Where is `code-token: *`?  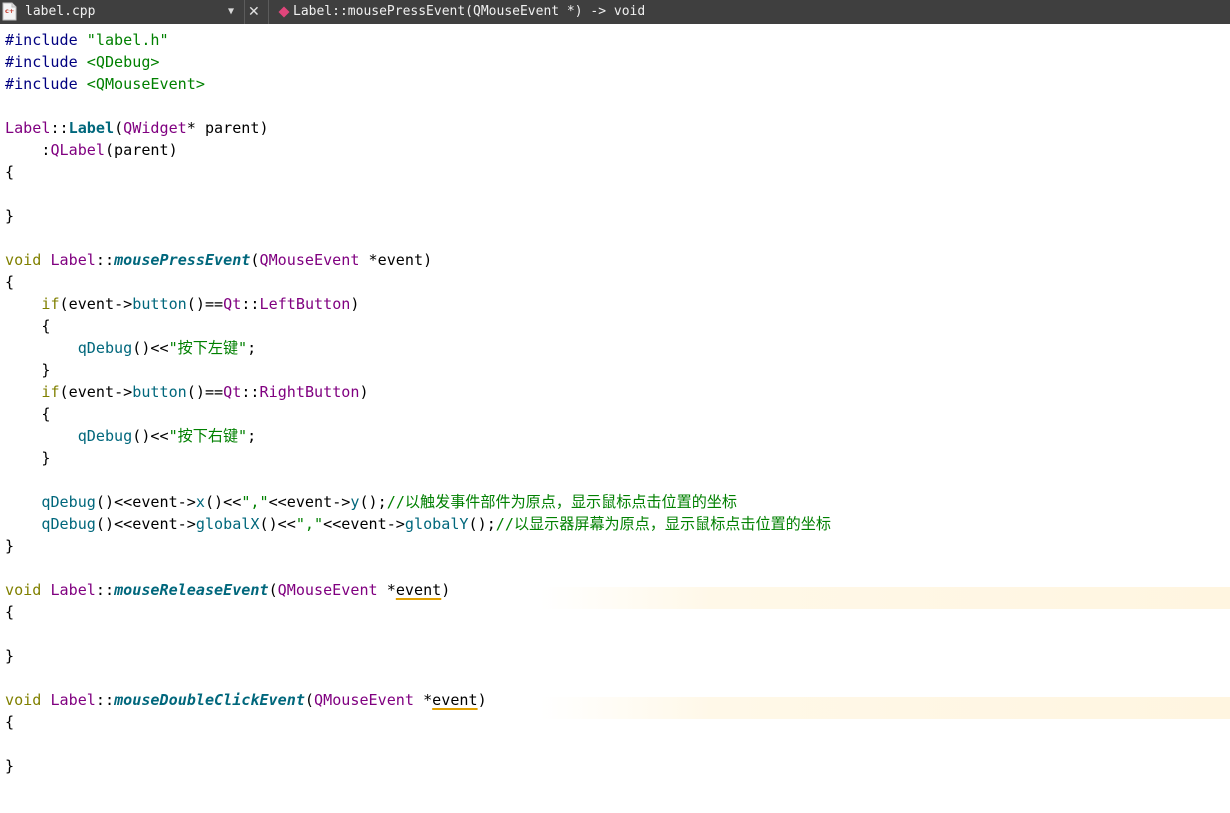
code-token: * is located at coordinates (423, 700).